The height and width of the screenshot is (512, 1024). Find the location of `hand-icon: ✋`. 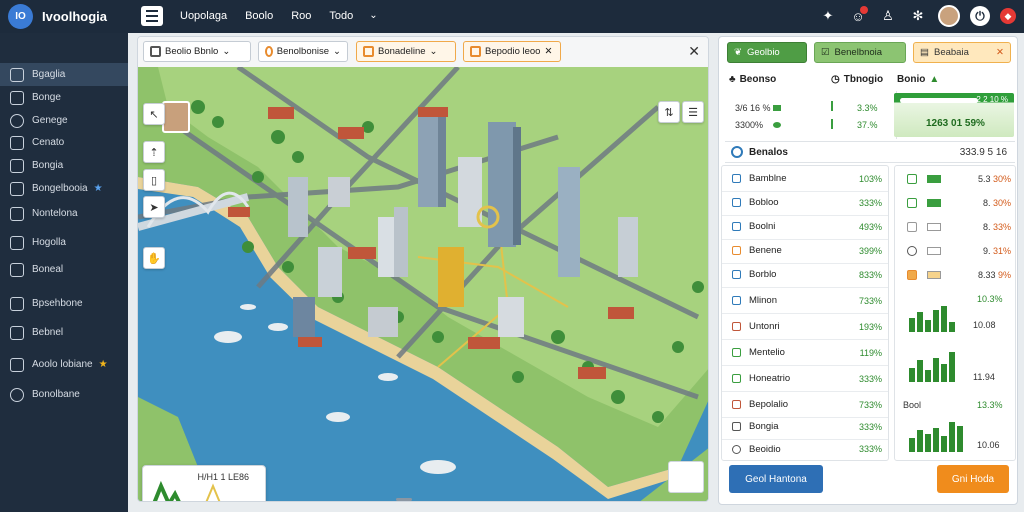

hand-icon: ✋ is located at coordinates (154, 258).